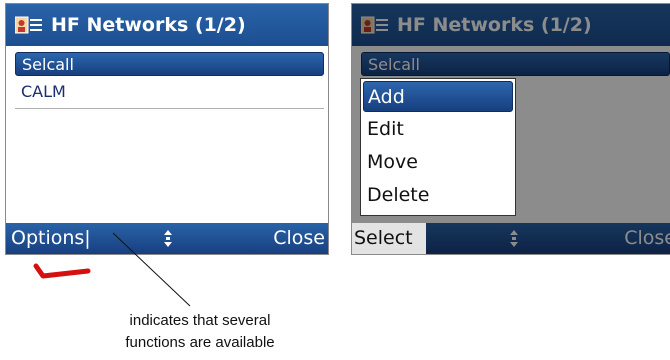  What do you see at coordinates (200, 320) in the screenshot?
I see `annotation-caption-line-1: indicates that several` at bounding box center [200, 320].